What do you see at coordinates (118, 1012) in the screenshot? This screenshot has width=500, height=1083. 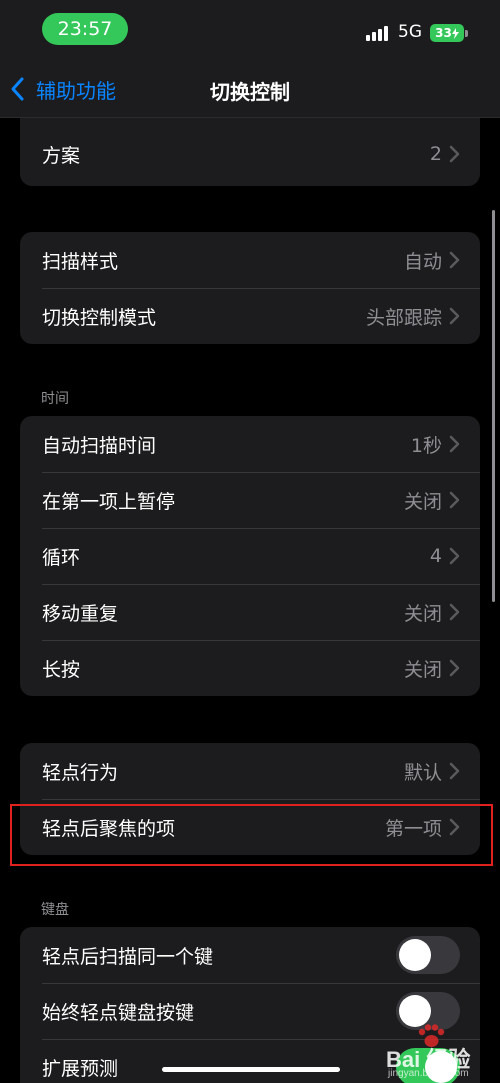 I see `row-label: 始终轻点键盘按键` at bounding box center [118, 1012].